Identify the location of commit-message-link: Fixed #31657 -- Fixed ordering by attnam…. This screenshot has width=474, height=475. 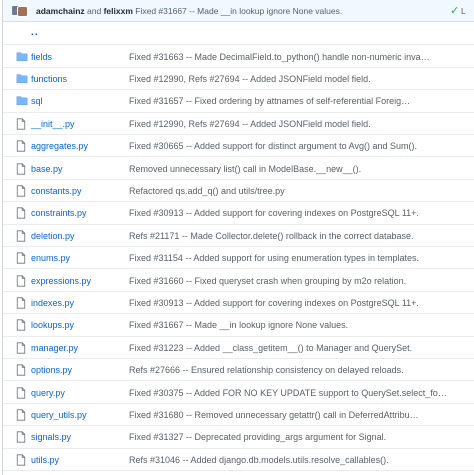
(299, 101).